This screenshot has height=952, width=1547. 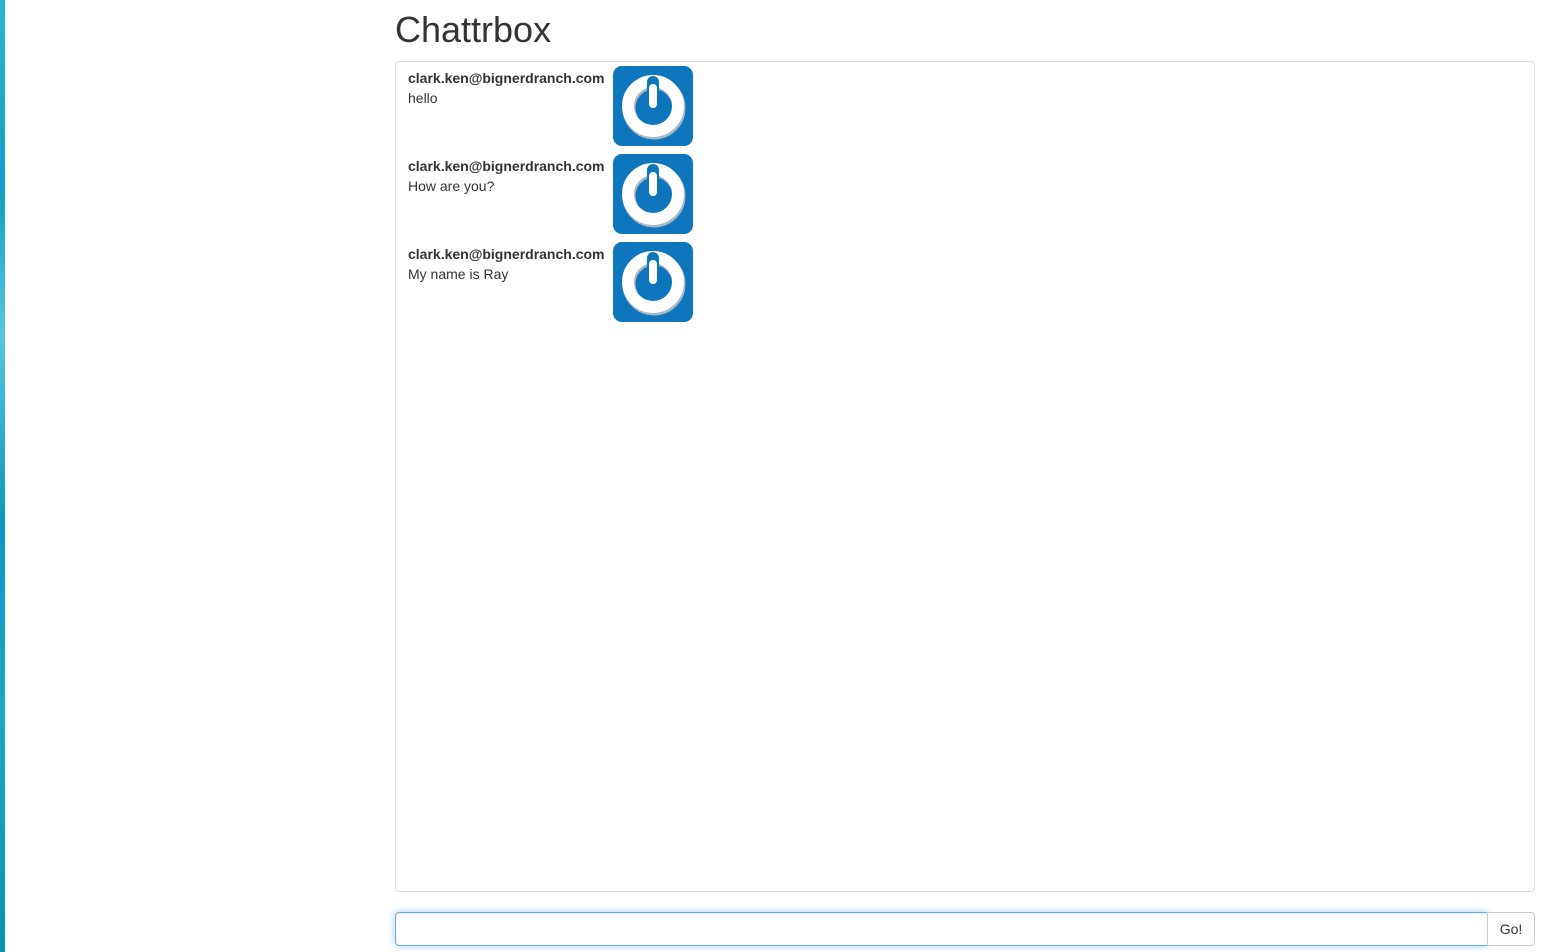 I want to click on message-form: Go!, so click(x=965, y=929).